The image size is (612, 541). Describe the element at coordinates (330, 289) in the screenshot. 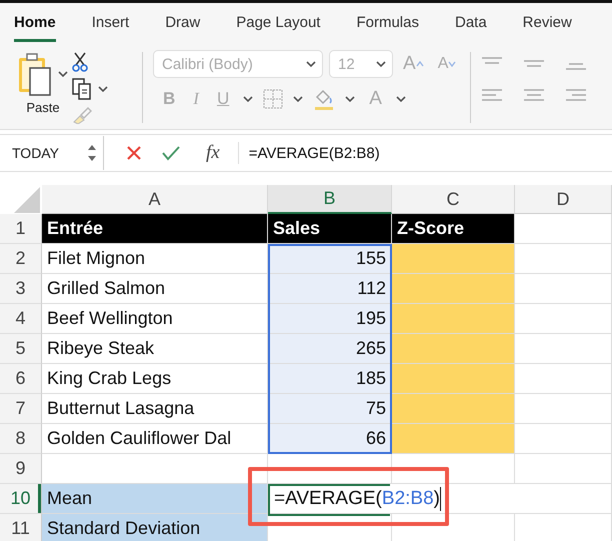

I see `table-cell: 112` at that location.